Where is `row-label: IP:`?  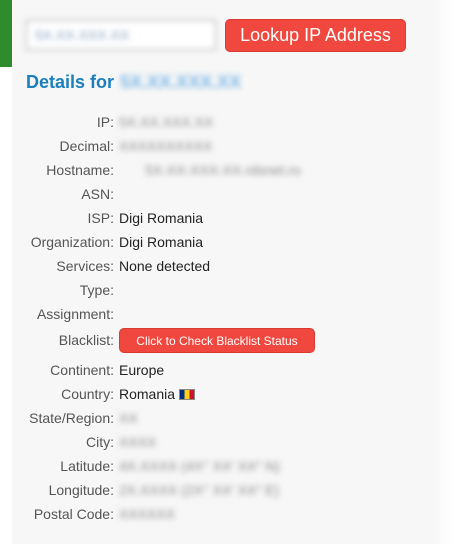 row-label: IP: is located at coordinates (105, 122).